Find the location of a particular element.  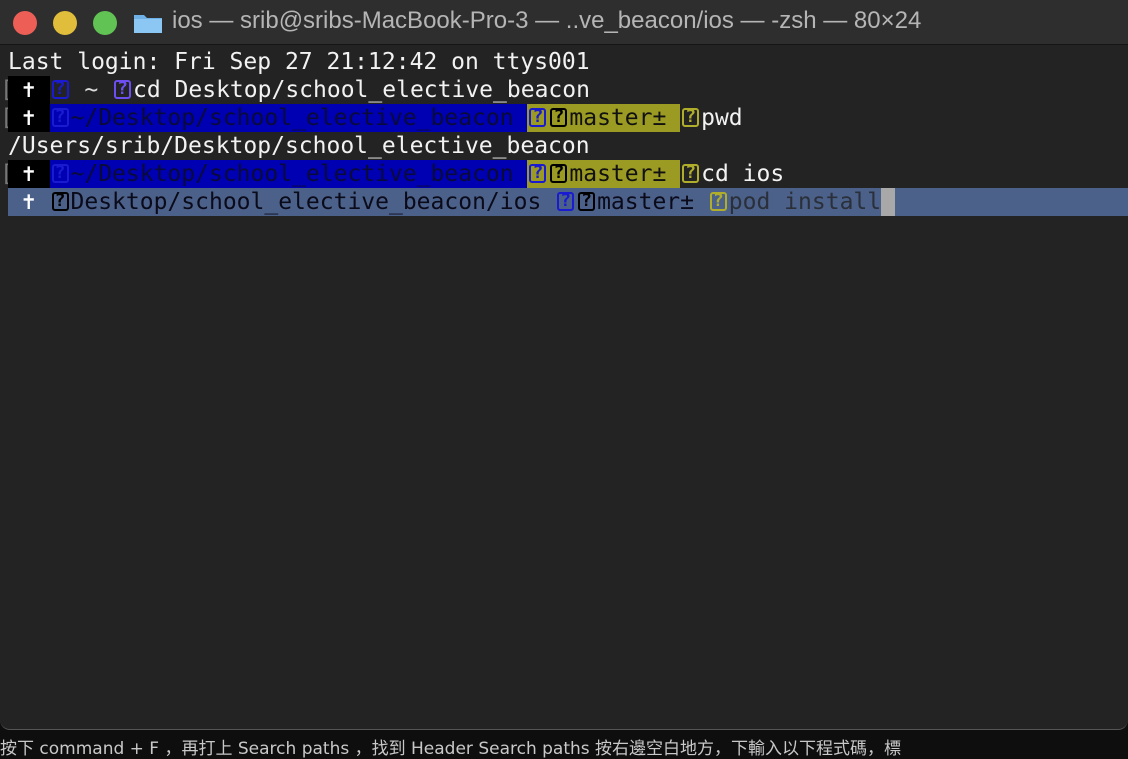

prompt-path: Desktop/school_elective_beacon/ios is located at coordinates (313, 202).